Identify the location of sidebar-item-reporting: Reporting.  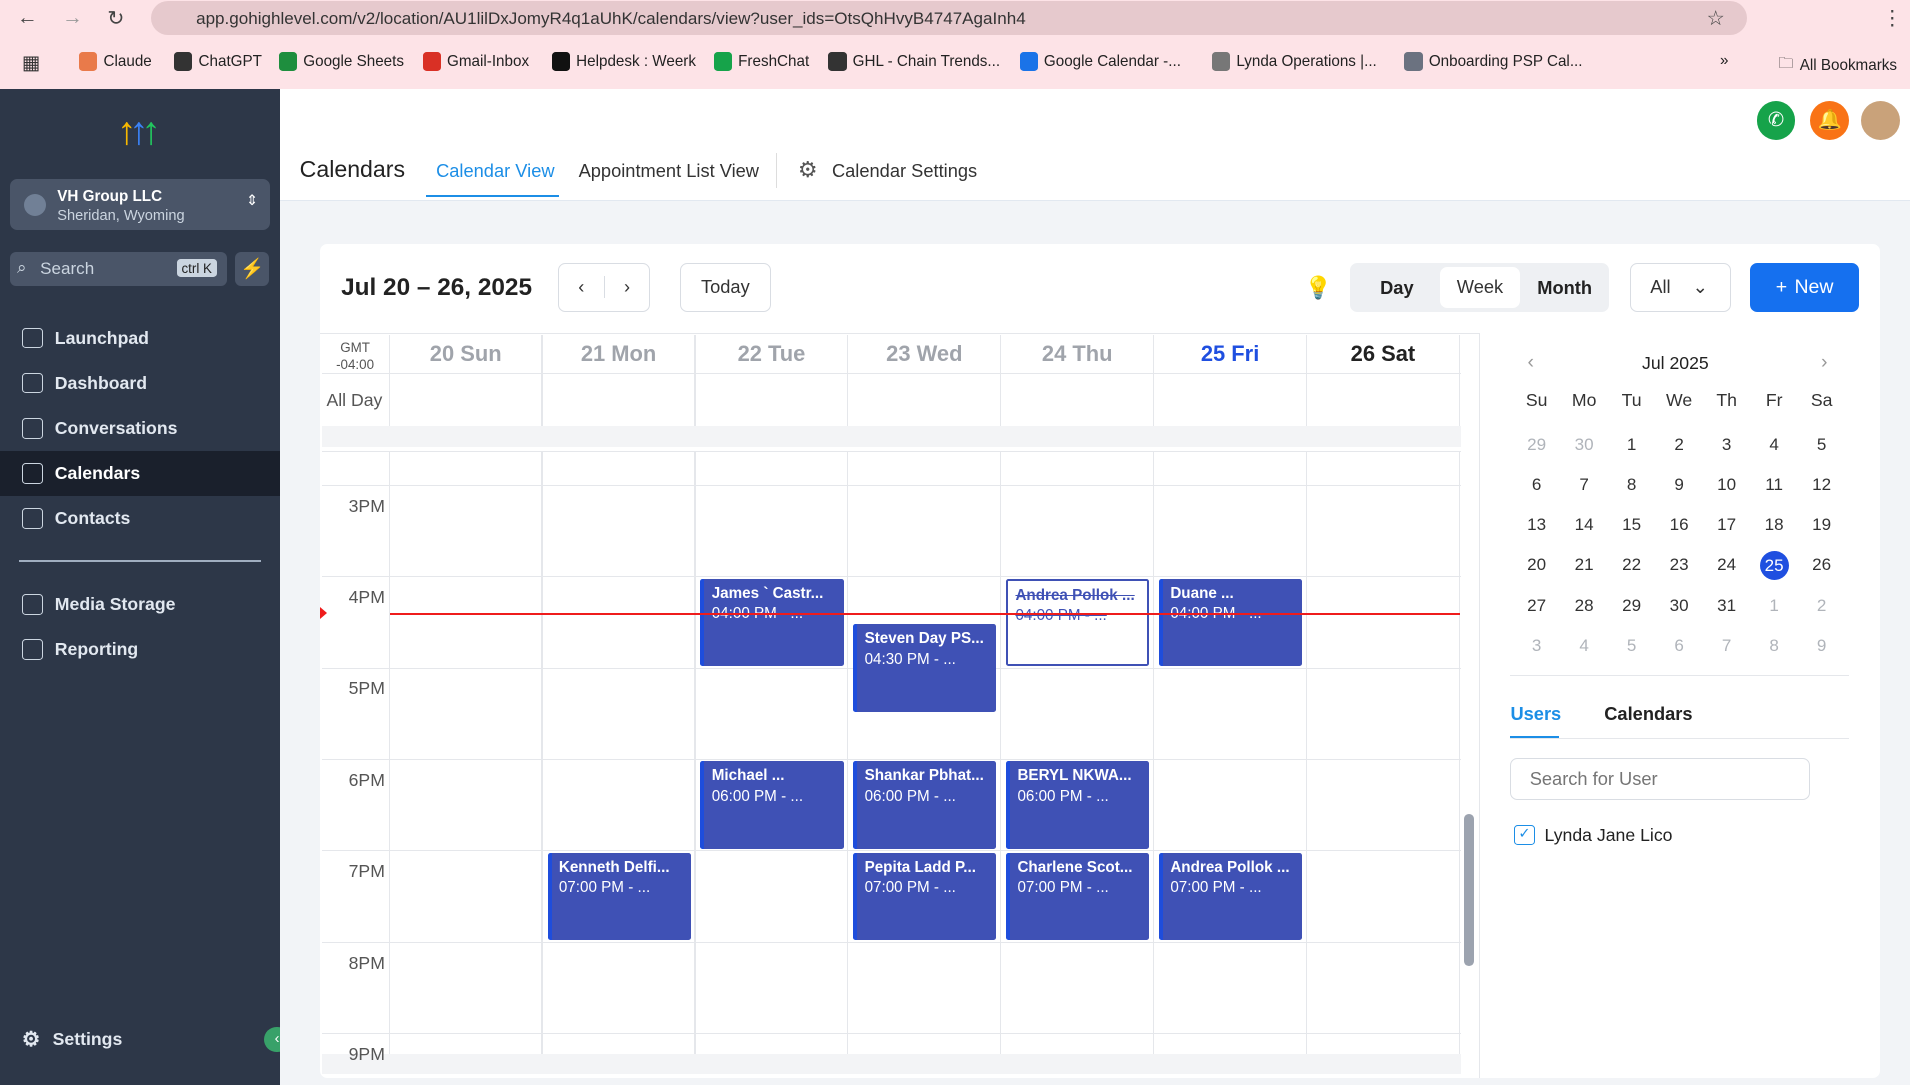
(140, 649).